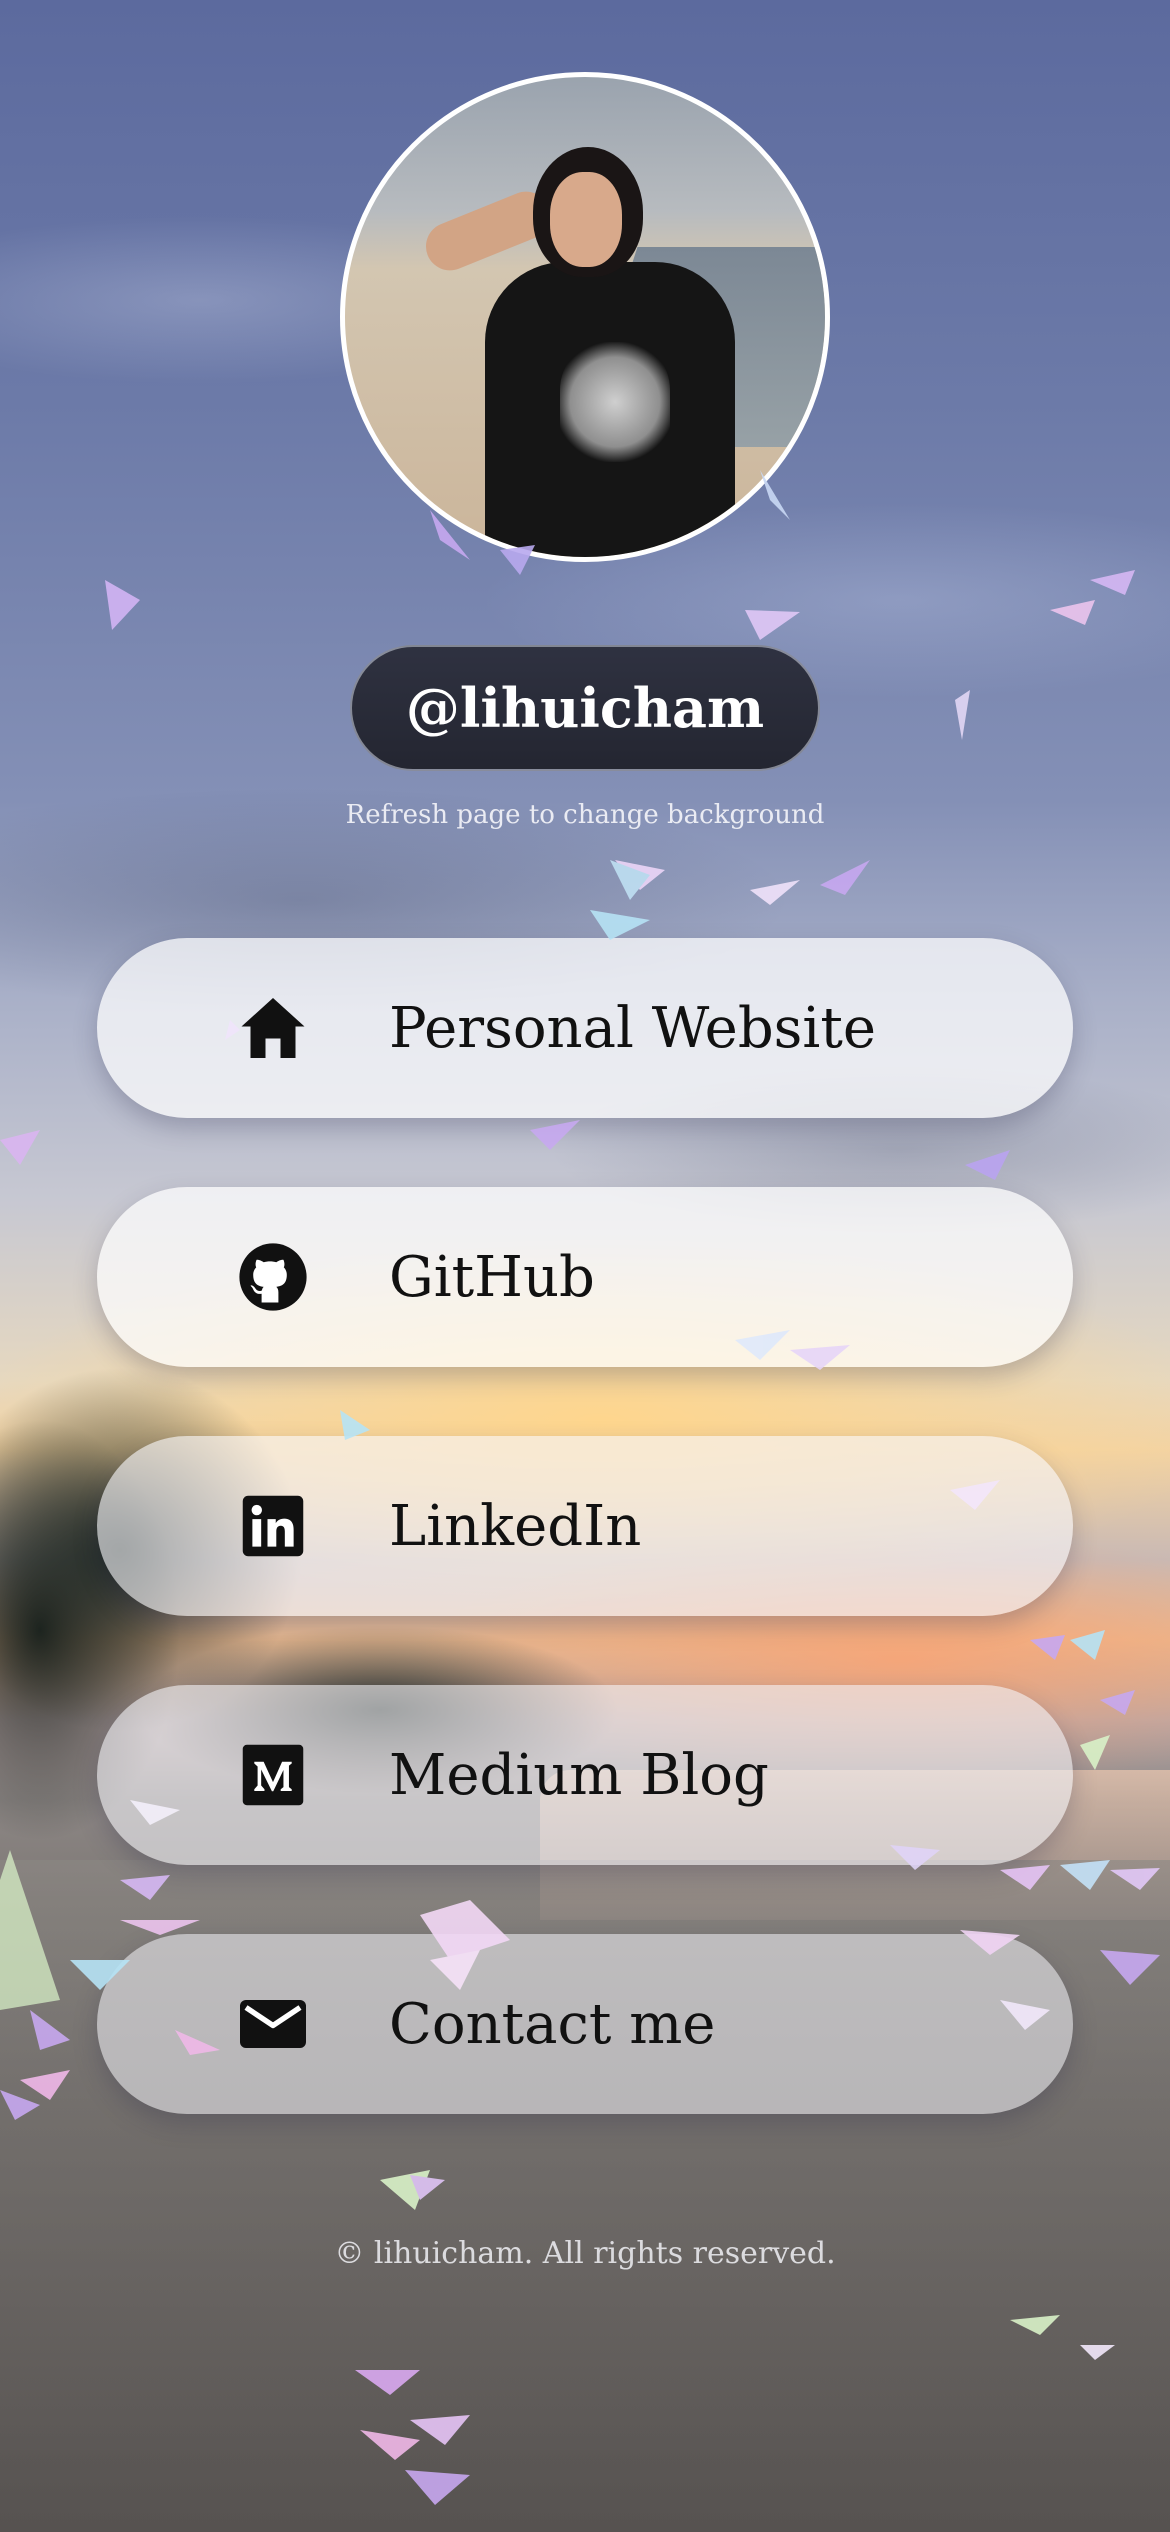 The image size is (1170, 2532). I want to click on link-personal-website: Personal Website, so click(585, 1028).